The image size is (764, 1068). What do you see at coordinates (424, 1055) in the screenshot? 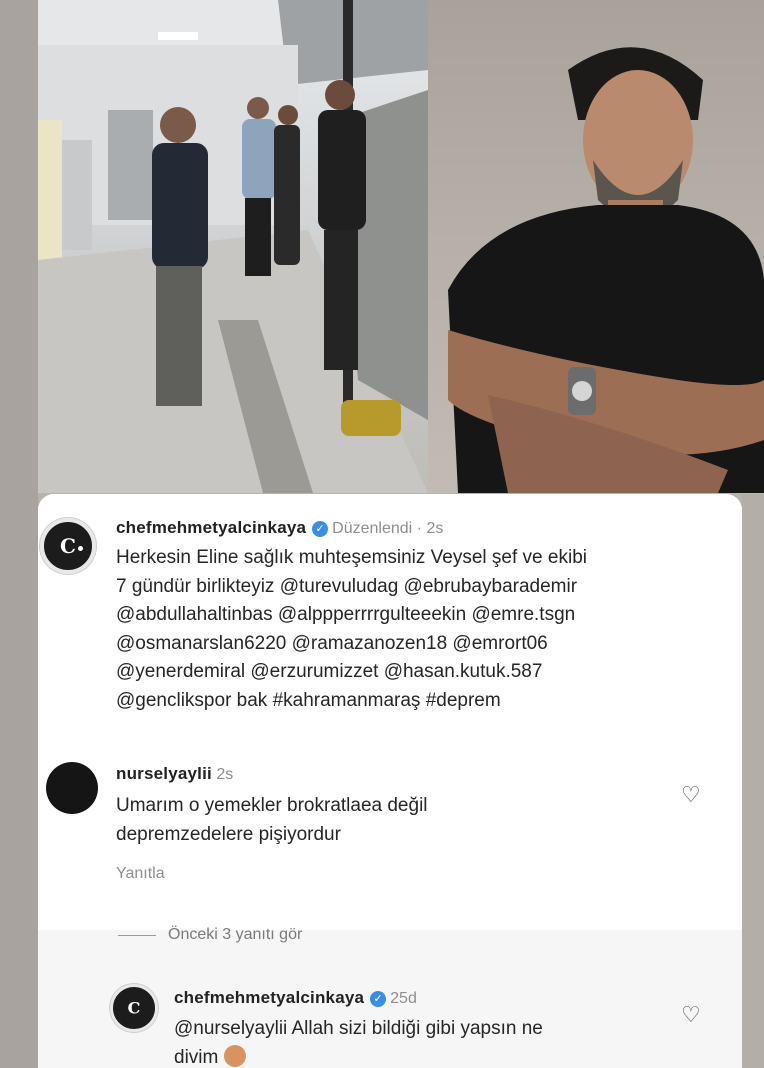
I see `reply-line-with-emoji: divim` at bounding box center [424, 1055].